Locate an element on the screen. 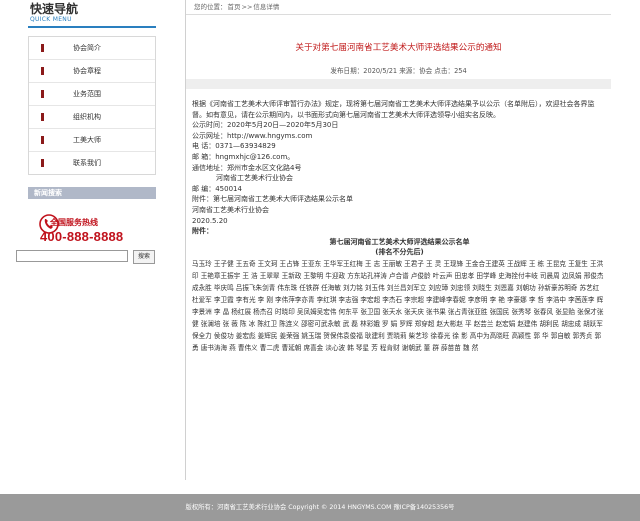 The image size is (640, 521). article-sign-date: 2020.5.20 is located at coordinates (210, 220).